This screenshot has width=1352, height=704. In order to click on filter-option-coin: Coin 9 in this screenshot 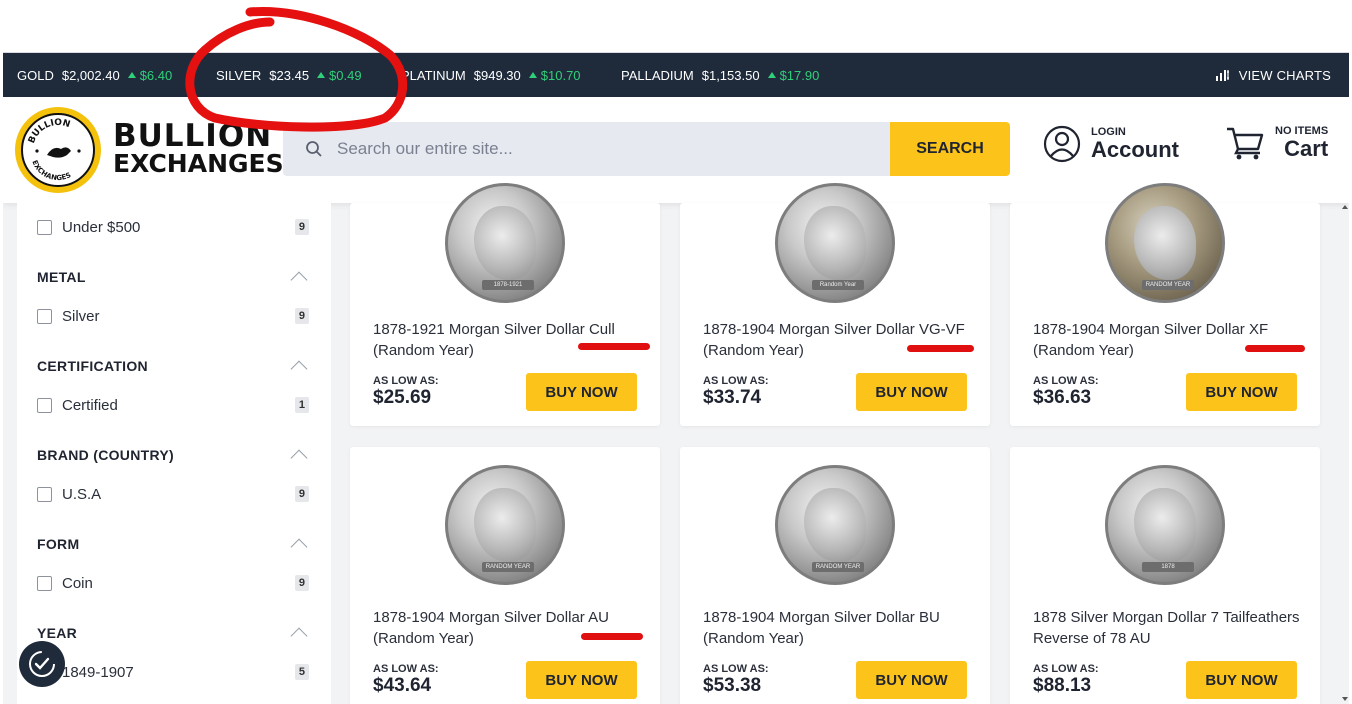, I will do `click(173, 583)`.